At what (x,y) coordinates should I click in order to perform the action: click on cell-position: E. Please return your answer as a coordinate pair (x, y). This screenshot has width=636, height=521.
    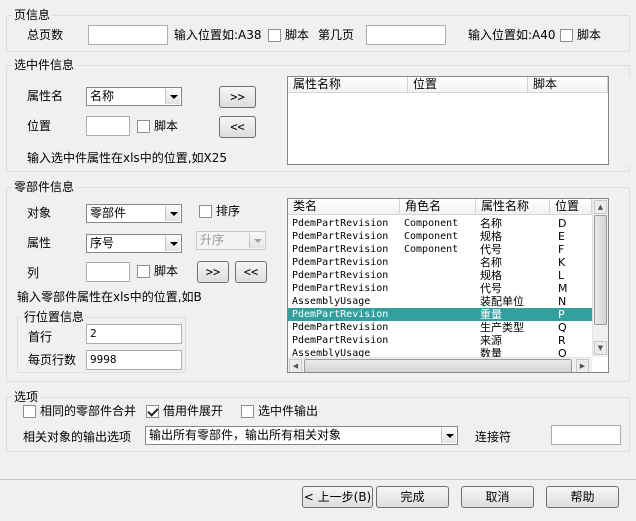
    Looking at the image, I should click on (561, 236).